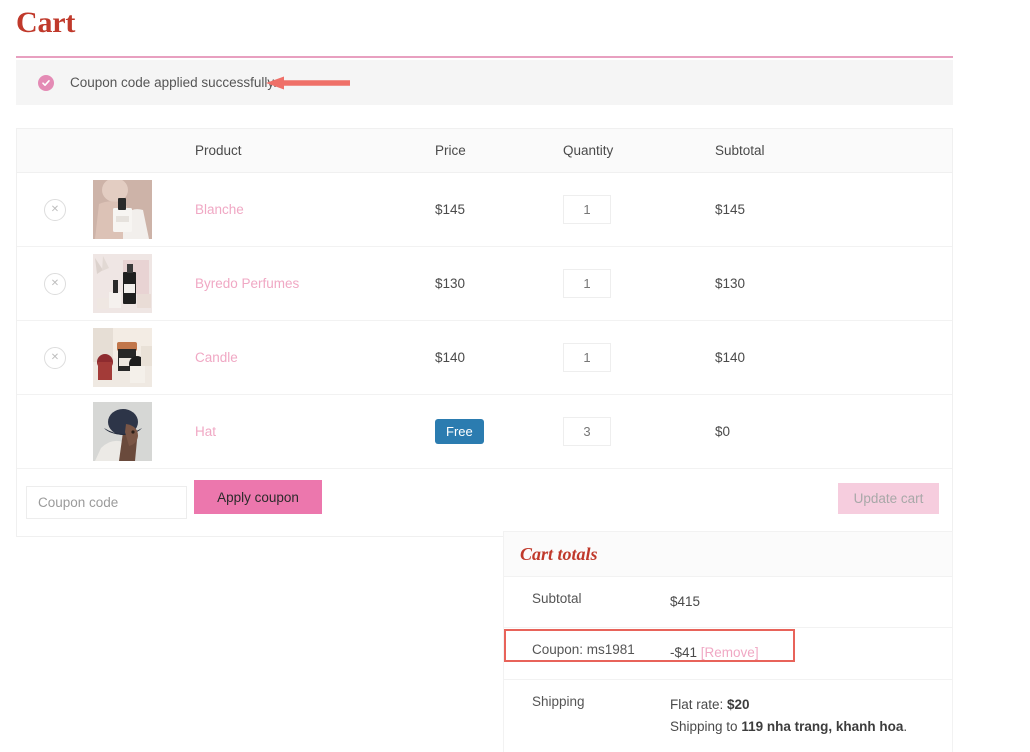 The image size is (1030, 752). Describe the element at coordinates (728, 601) in the screenshot. I see `subtotal-row: Subtotal $415` at that location.